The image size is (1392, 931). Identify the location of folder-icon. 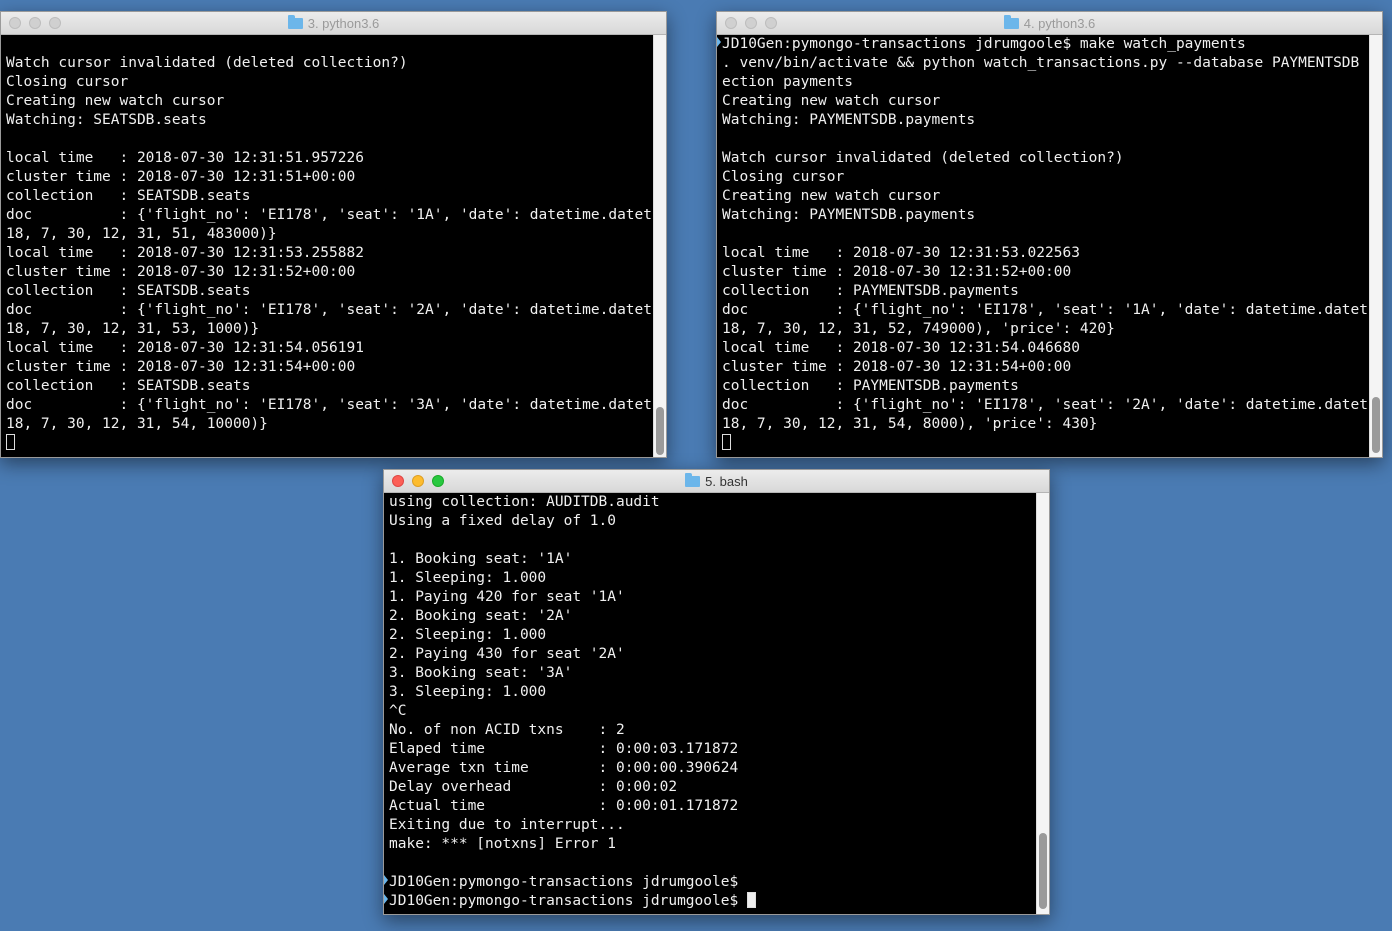
(295, 21).